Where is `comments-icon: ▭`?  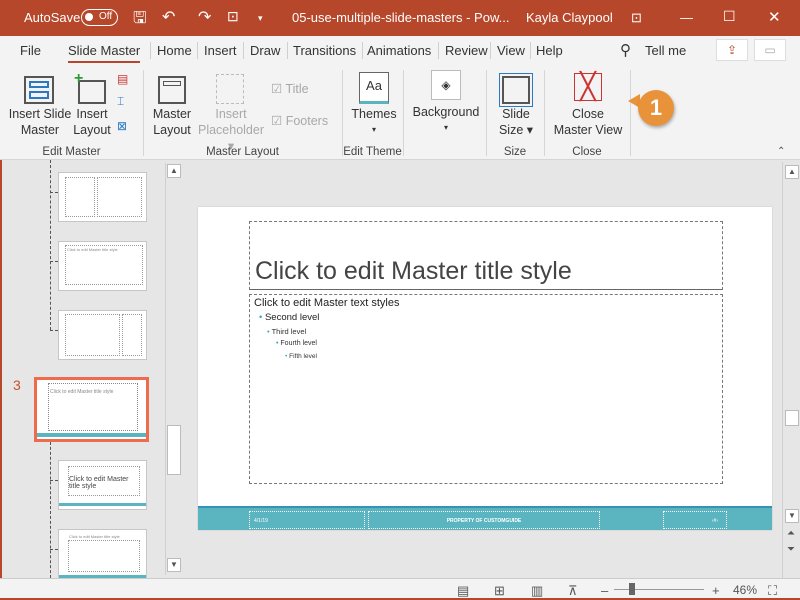
comments-icon: ▭ is located at coordinates (770, 50).